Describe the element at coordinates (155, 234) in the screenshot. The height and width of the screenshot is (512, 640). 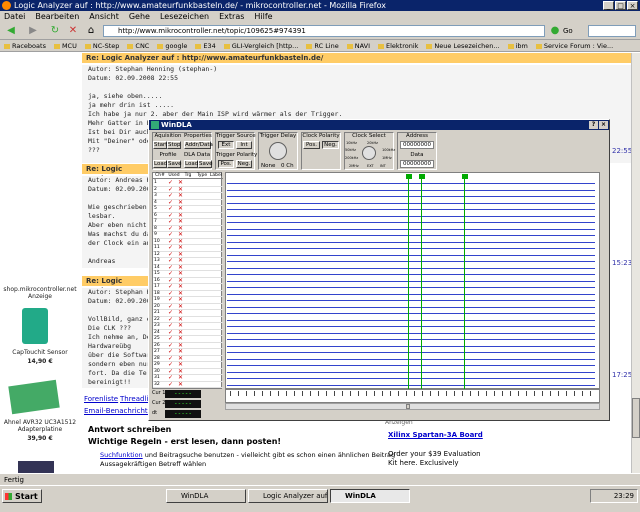
I see `channel-number: 9` at that location.